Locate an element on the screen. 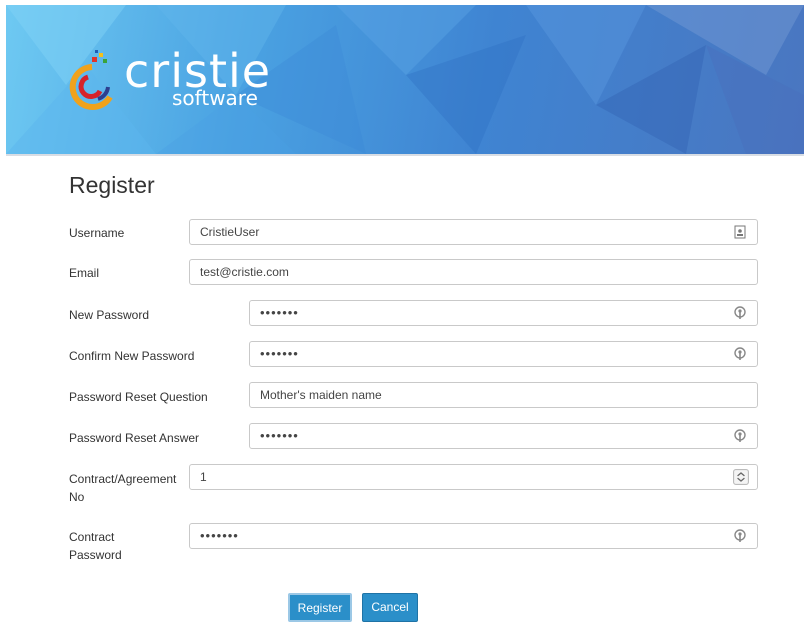  reset-answer-label: Password Reset Answer is located at coordinates (134, 438).